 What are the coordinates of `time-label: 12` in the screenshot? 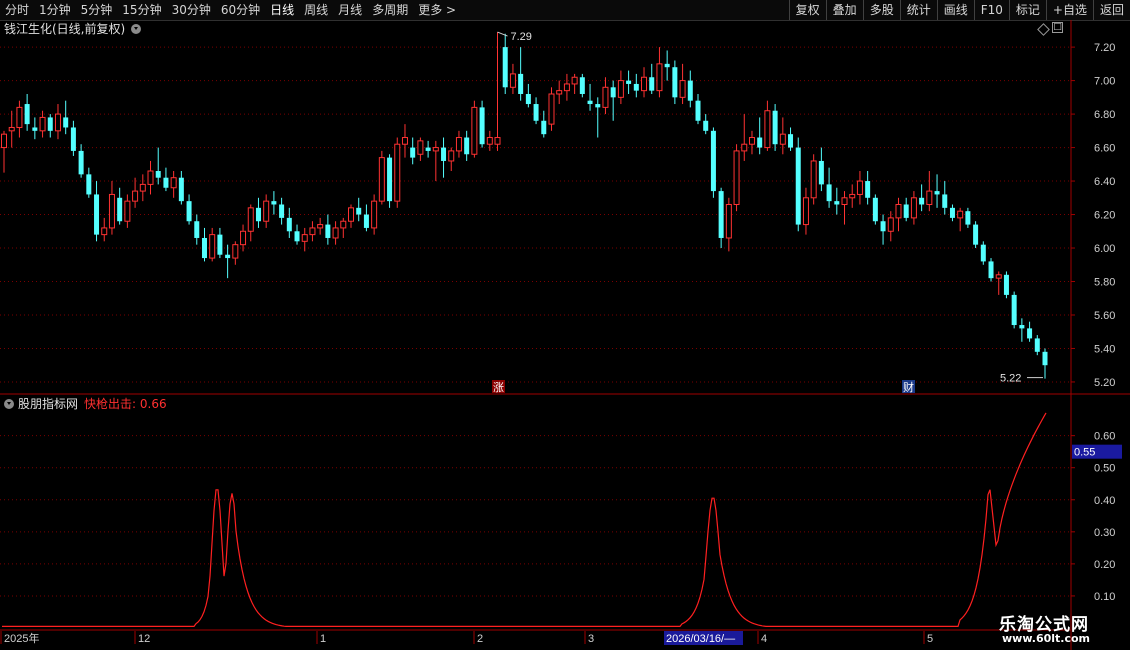 It's located at (144, 639).